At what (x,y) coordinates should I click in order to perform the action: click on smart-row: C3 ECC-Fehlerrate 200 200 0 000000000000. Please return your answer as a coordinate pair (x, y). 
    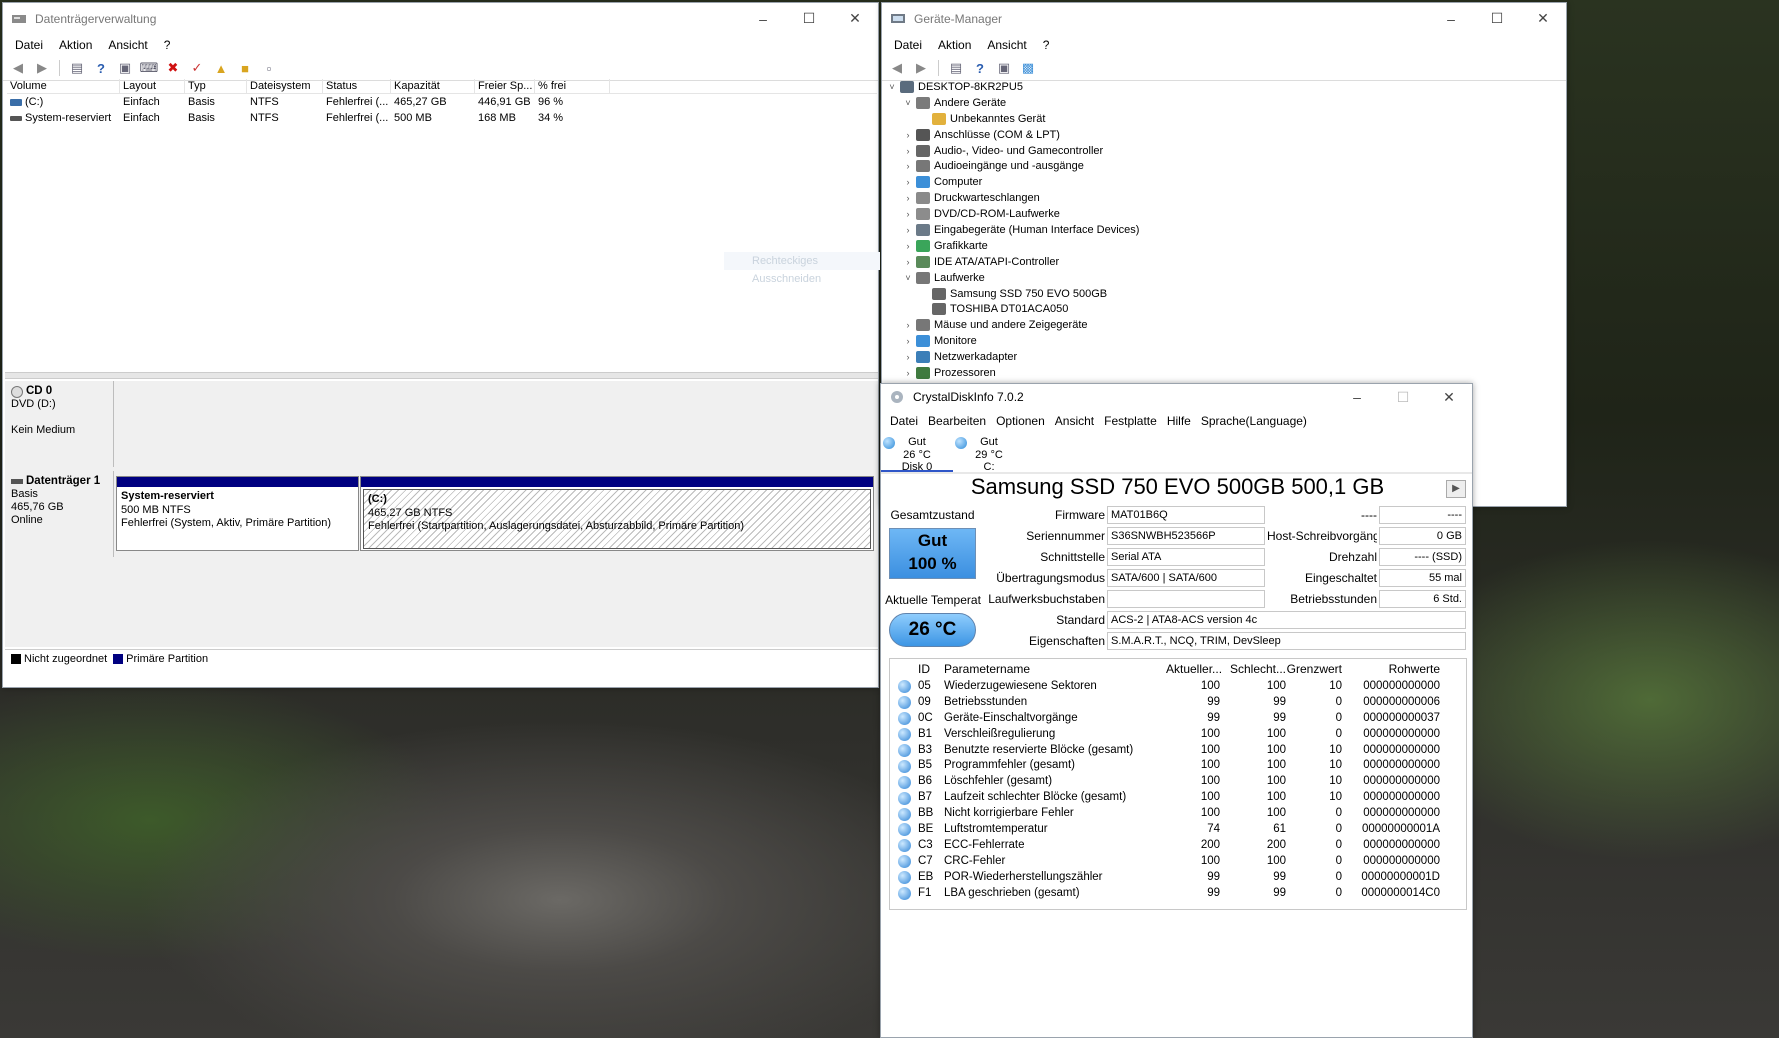
    Looking at the image, I should click on (1178, 845).